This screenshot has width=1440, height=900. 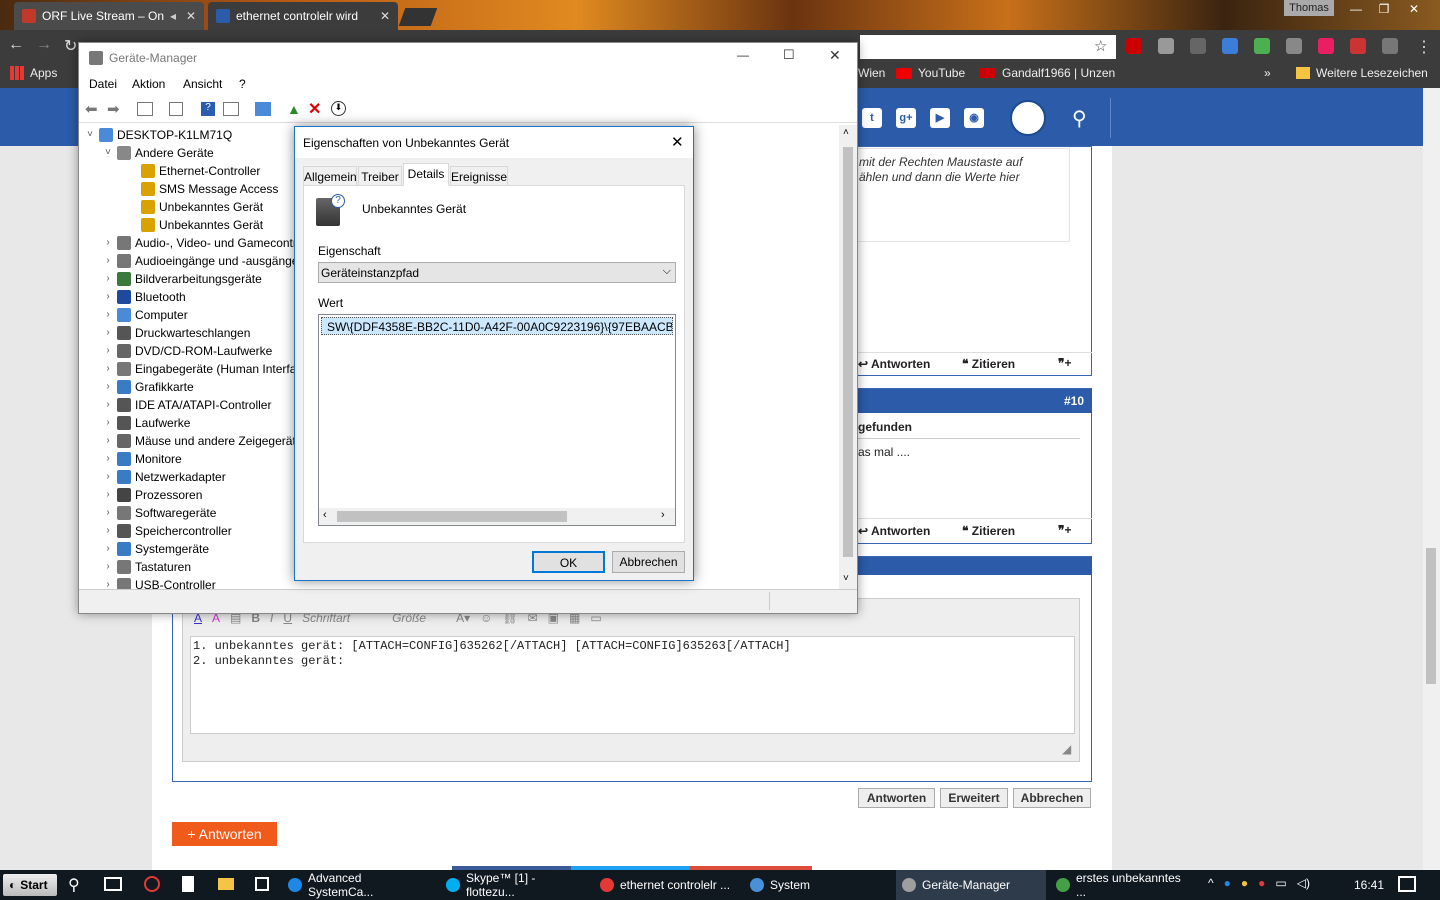 What do you see at coordinates (1326, 46) in the screenshot?
I see `pinwheel-icon` at bounding box center [1326, 46].